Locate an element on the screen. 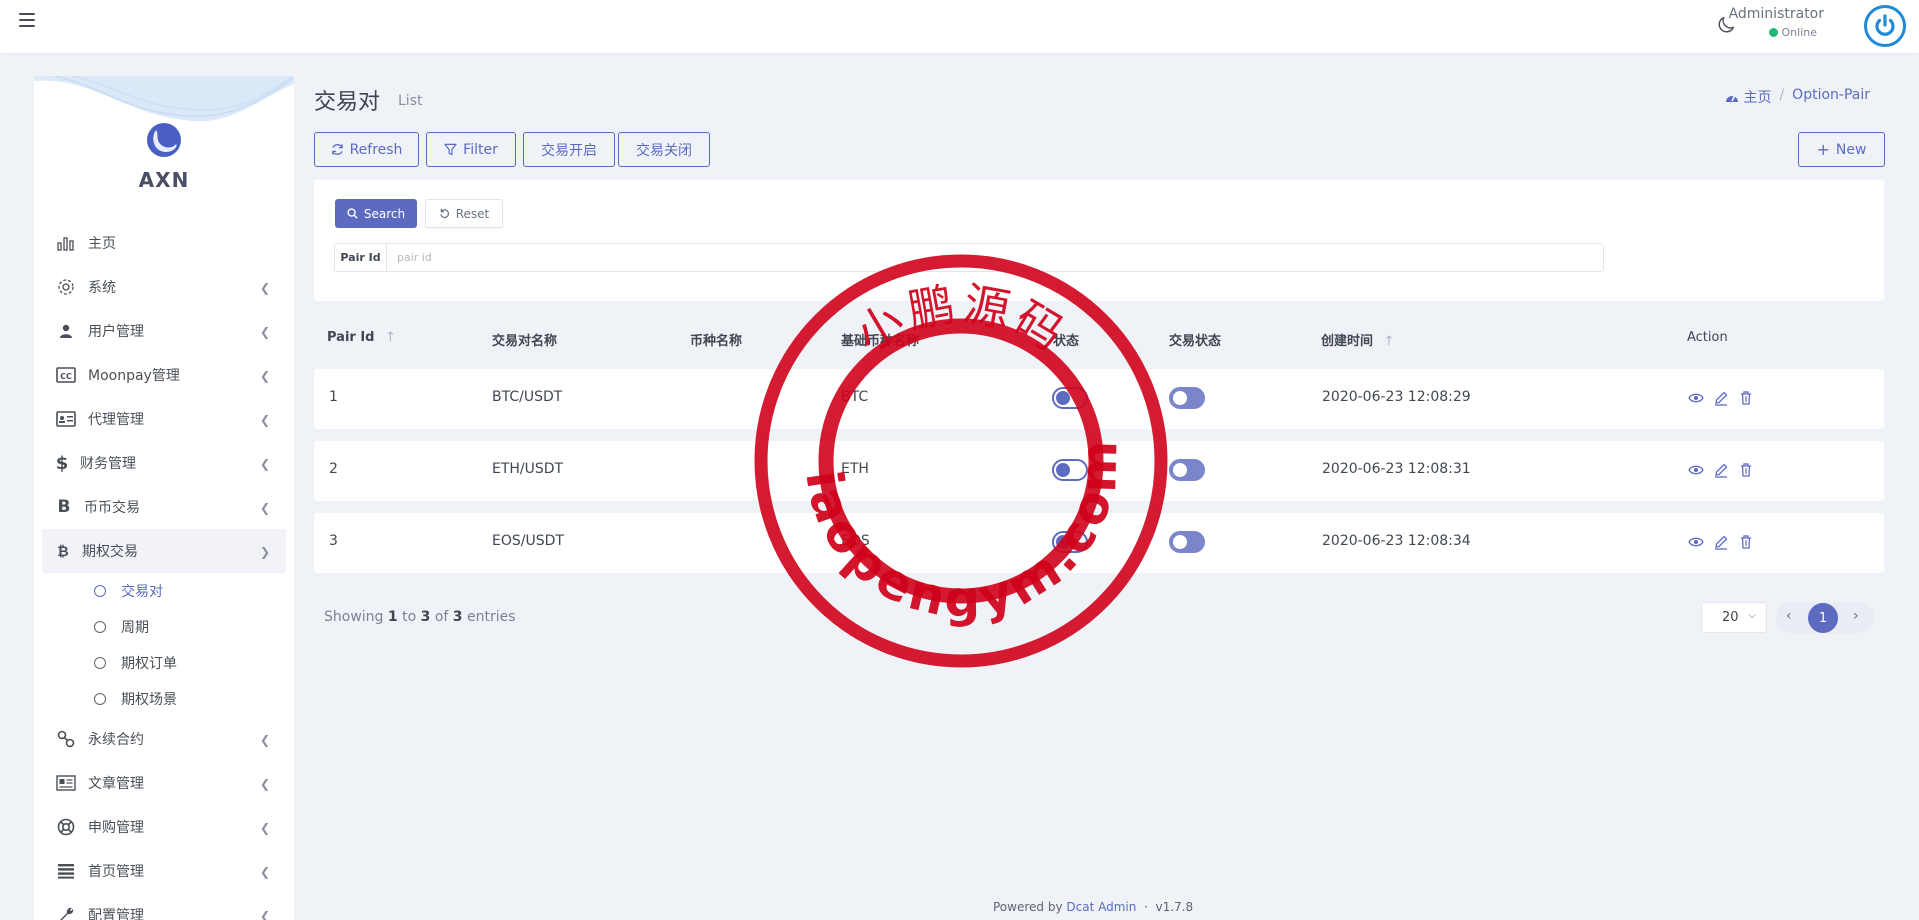  sidebar-item-articles: 文章管理 ❮ is located at coordinates (164, 783).